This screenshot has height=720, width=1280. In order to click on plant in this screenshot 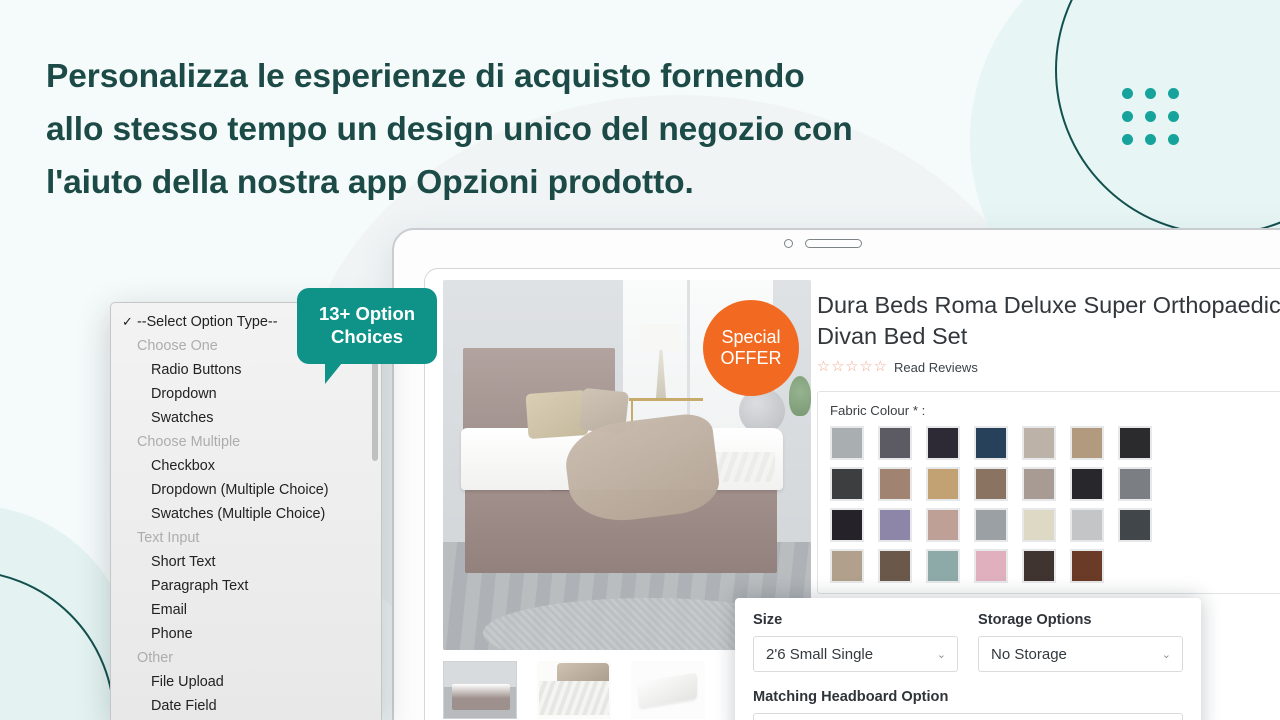, I will do `click(800, 396)`.